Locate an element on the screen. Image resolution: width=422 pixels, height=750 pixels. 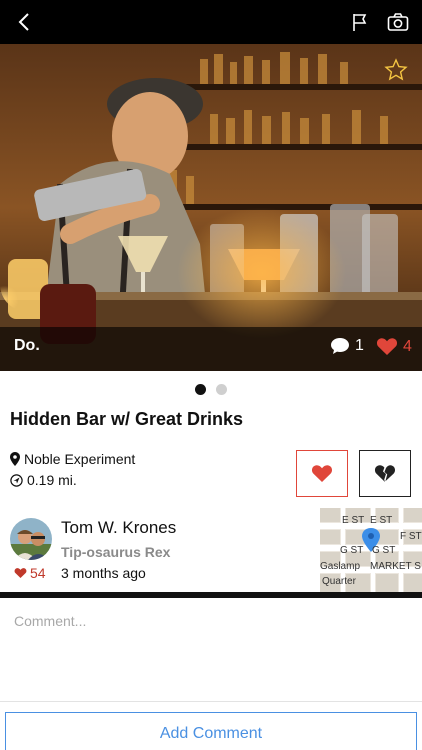
like-count: 4 is located at coordinates (394, 346).